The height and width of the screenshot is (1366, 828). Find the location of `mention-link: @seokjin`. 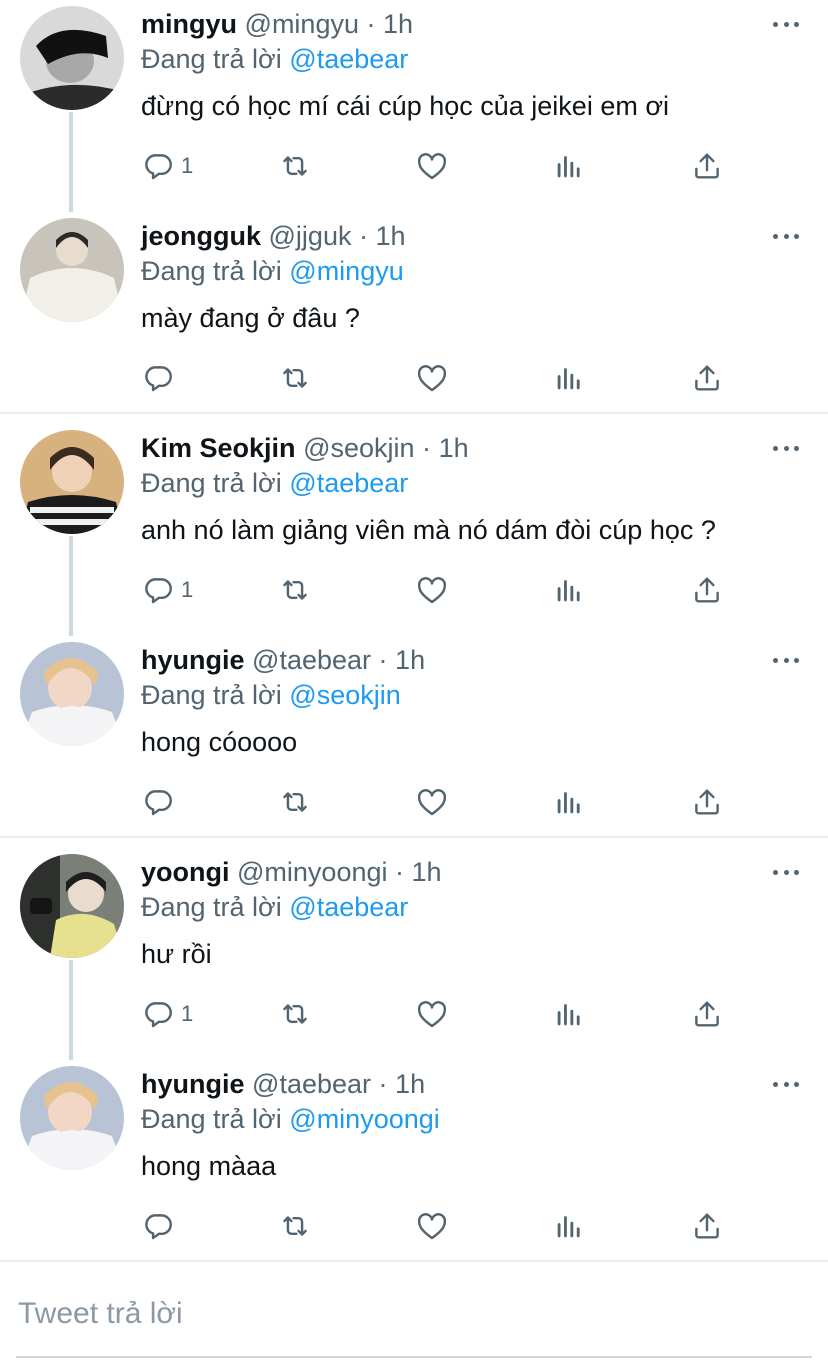

mention-link: @seokjin is located at coordinates (344, 695).